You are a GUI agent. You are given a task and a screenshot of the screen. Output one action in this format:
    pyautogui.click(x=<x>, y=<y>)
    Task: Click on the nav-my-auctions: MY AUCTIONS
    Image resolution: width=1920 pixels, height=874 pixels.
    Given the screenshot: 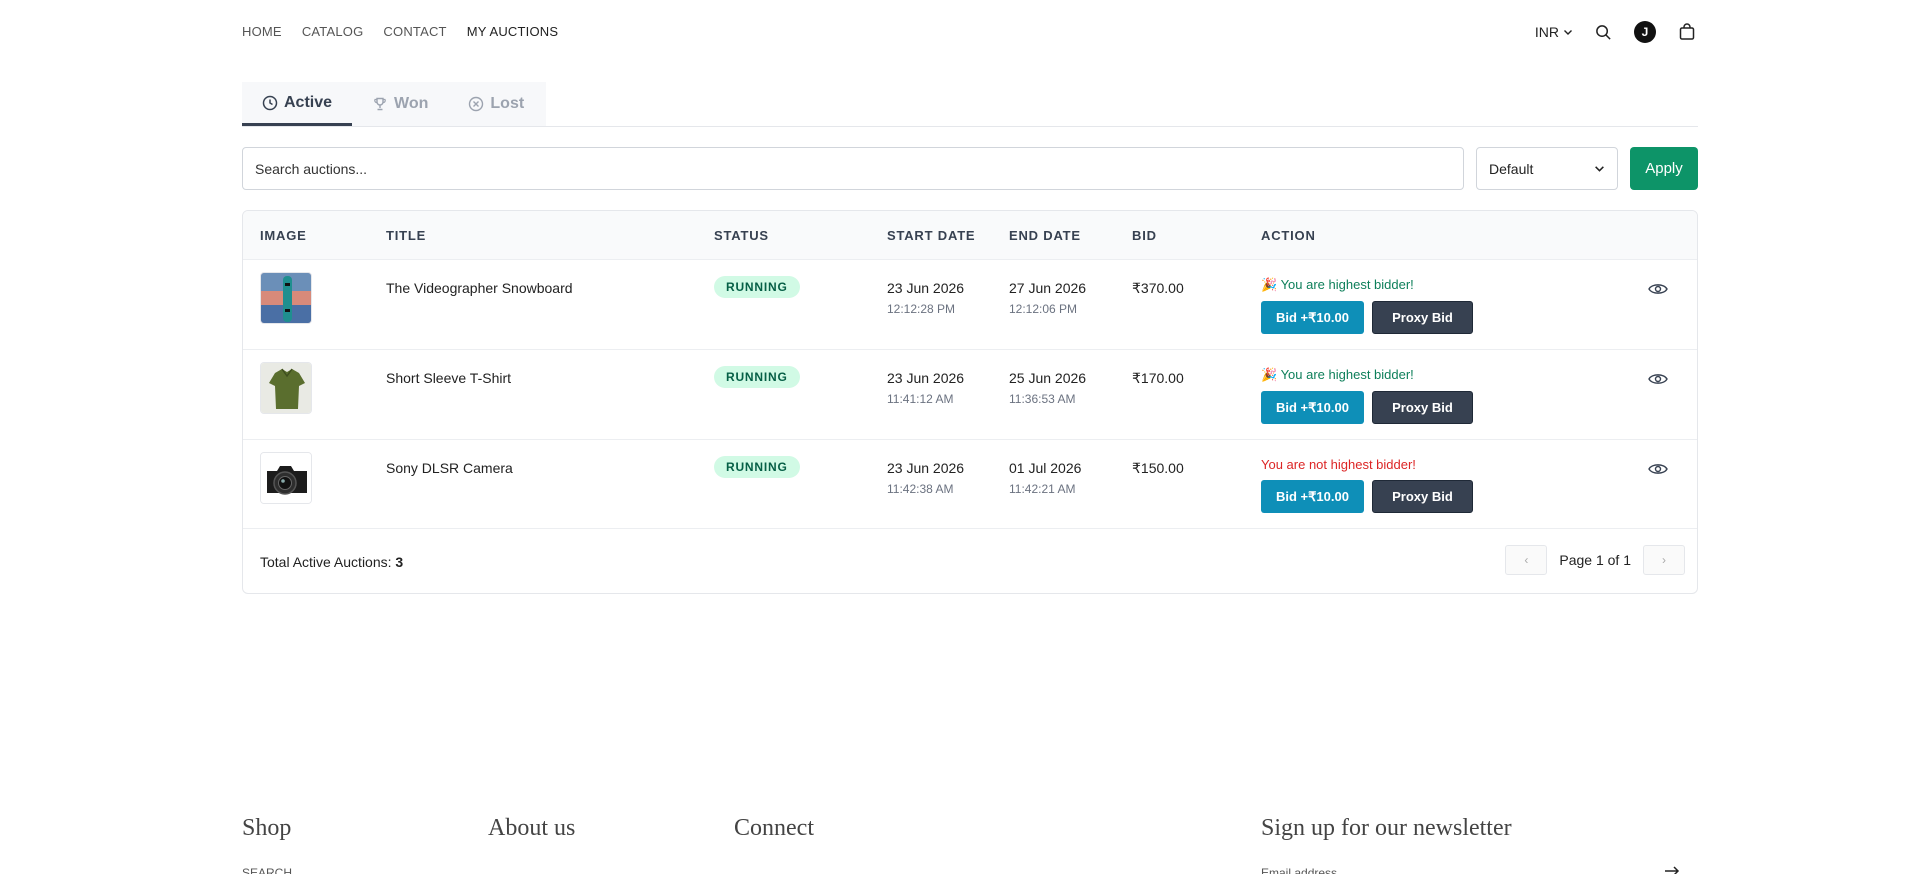 What is the action you would take?
    pyautogui.click(x=513, y=31)
    